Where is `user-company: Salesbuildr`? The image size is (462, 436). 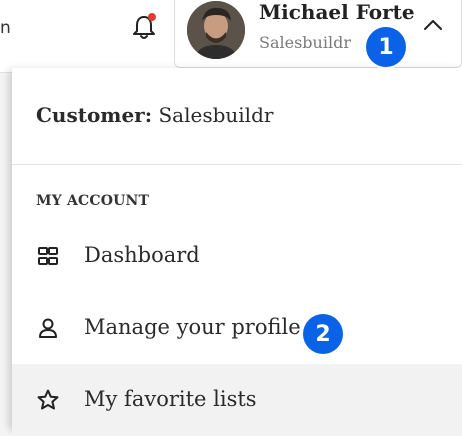
user-company: Salesbuildr is located at coordinates (305, 42).